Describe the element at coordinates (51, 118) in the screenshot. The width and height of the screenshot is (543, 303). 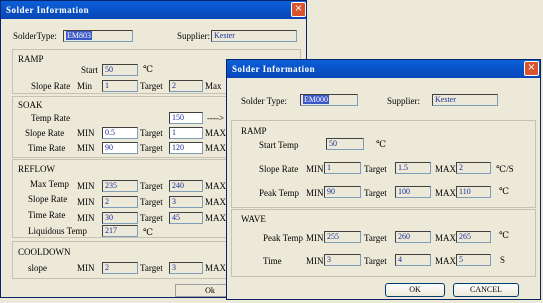
I see `soak-temp-rate-label: Temp Rate` at that location.